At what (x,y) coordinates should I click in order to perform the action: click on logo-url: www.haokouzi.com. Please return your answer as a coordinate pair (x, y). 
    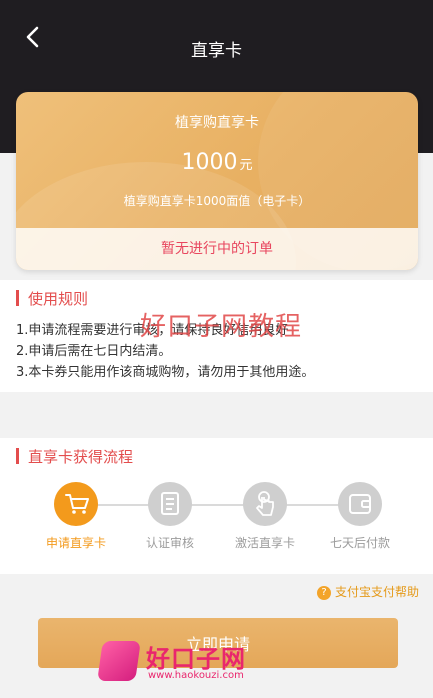
    Looking at the image, I should click on (196, 675).